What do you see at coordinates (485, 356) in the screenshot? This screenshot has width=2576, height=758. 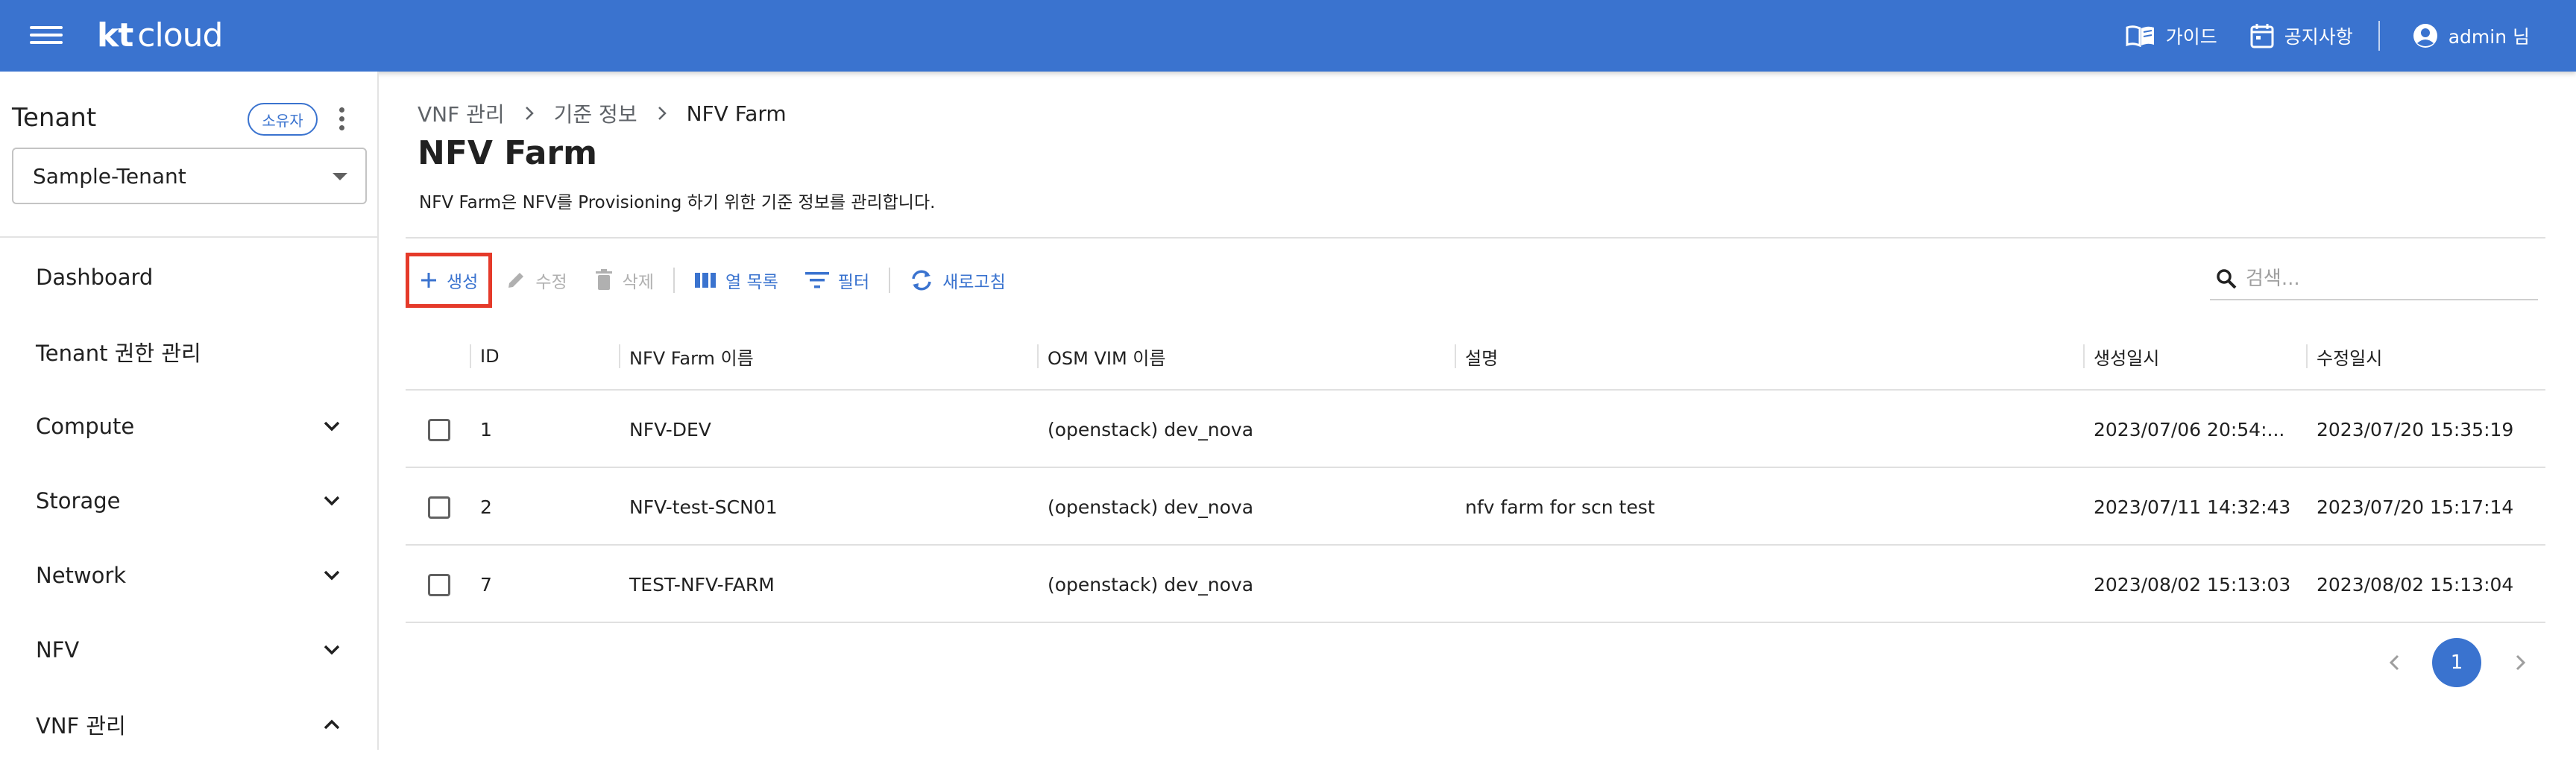 I see `column-header-id: ID` at bounding box center [485, 356].